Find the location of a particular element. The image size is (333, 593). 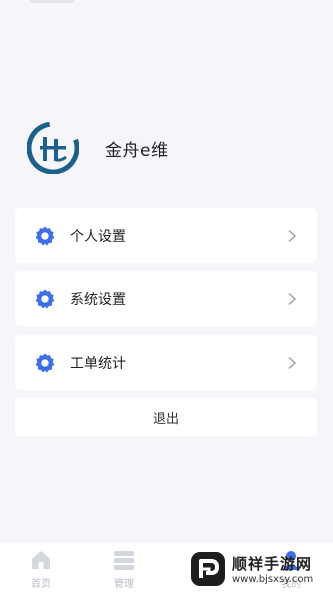

list-icon is located at coordinates (124, 560).